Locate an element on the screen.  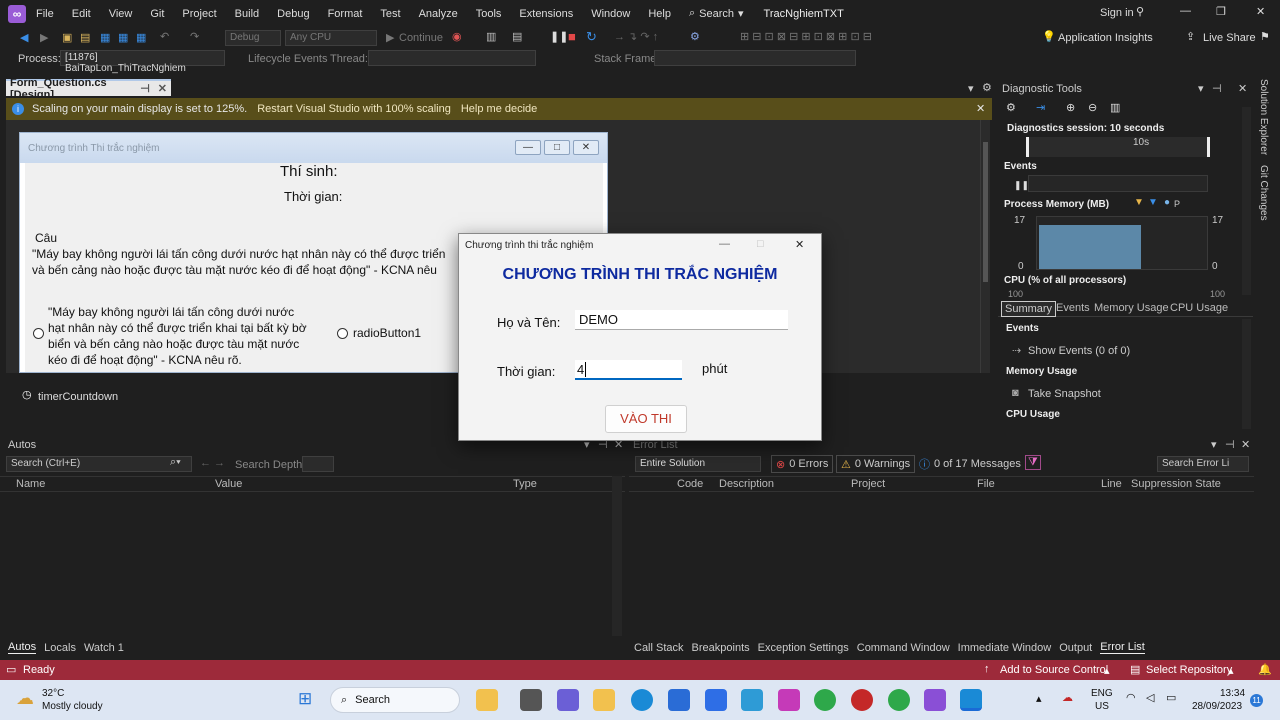
tab-overflow-icon: ▾ is located at coordinates (971, 88).